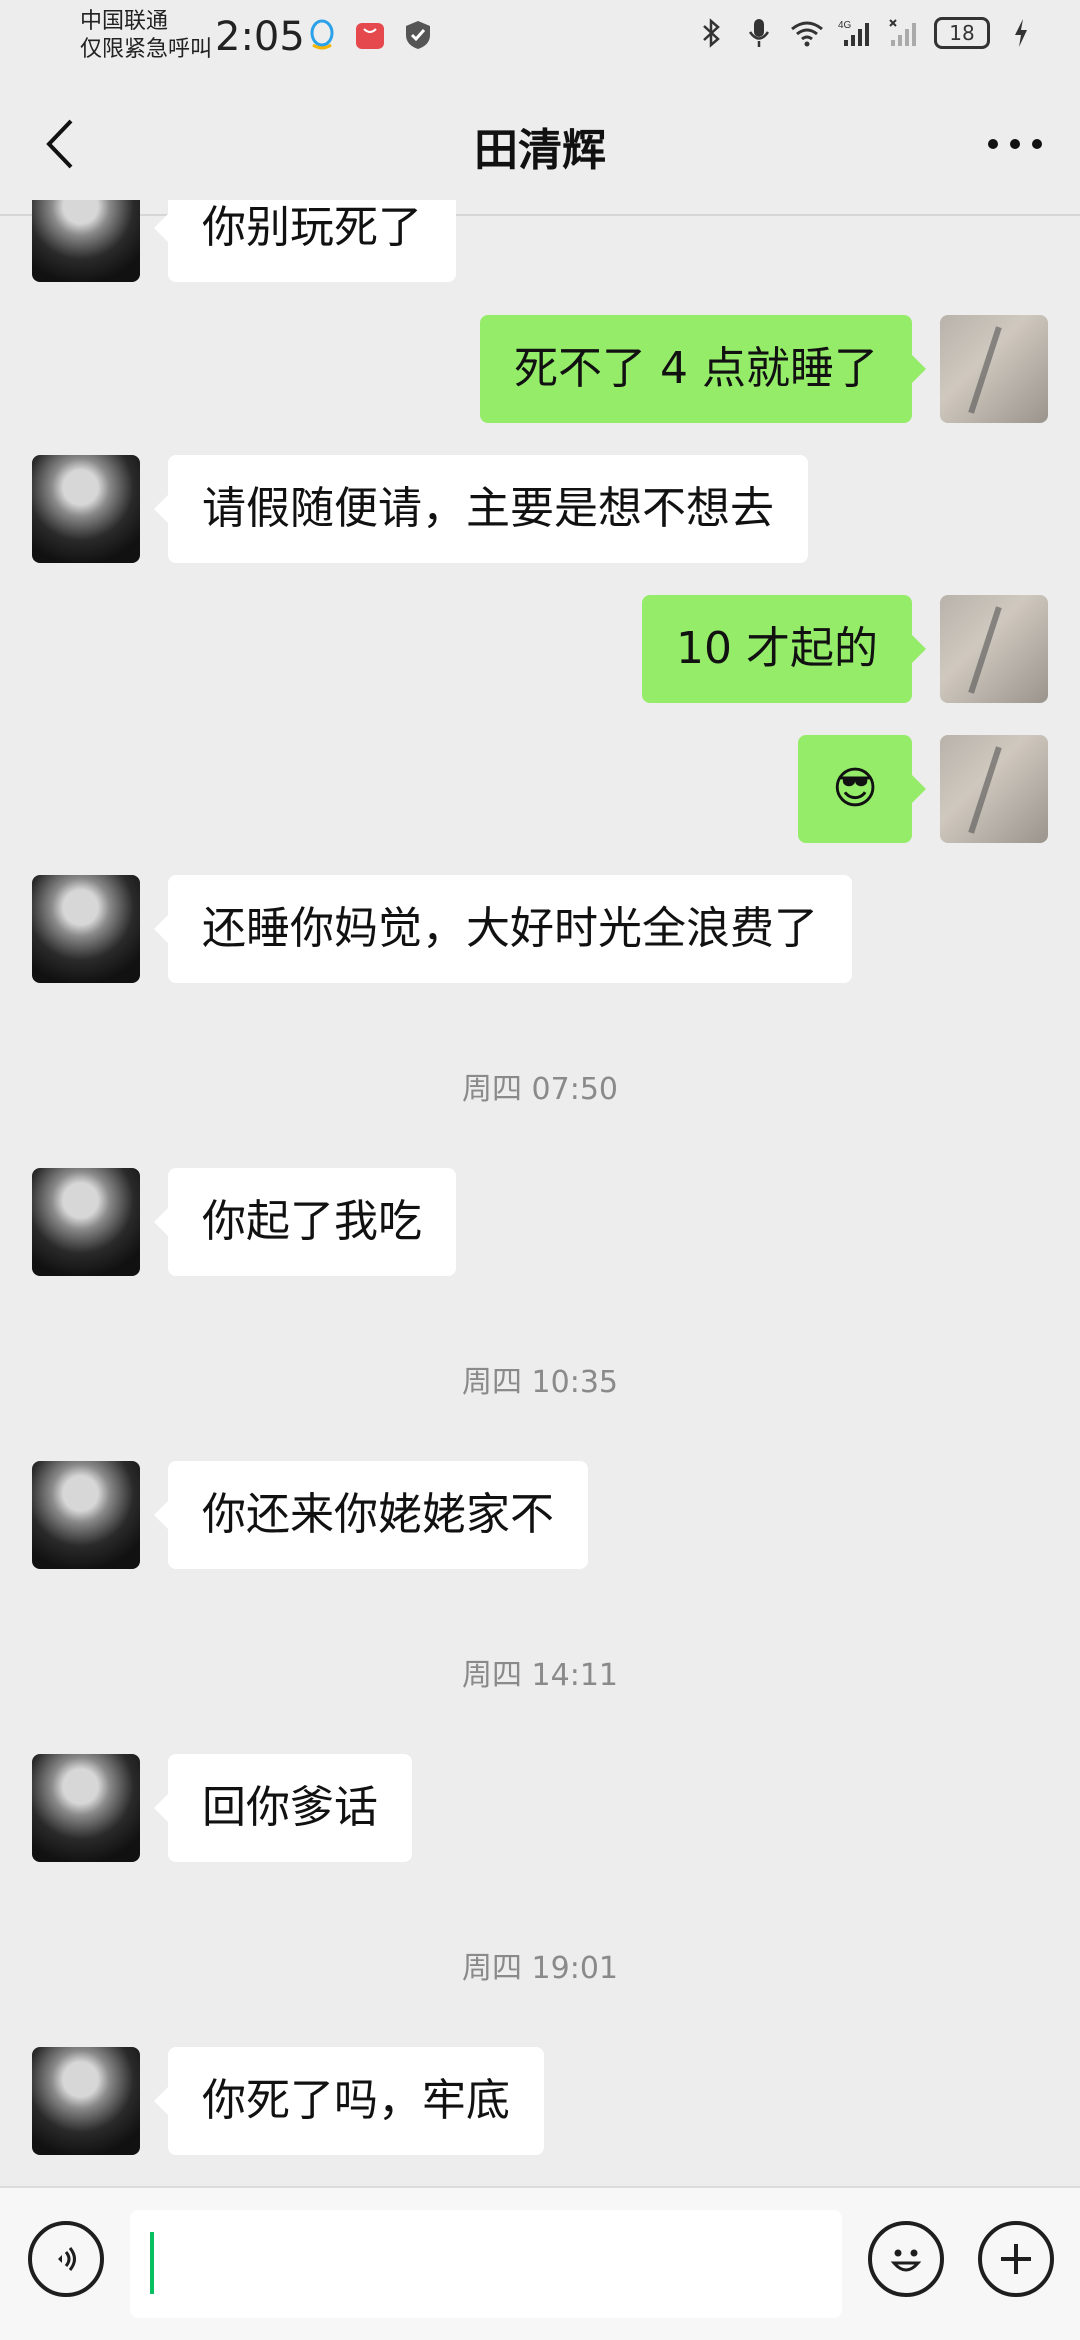 Image resolution: width=1080 pixels, height=2340 pixels. I want to click on chat-title: 田清辉, so click(540, 150).